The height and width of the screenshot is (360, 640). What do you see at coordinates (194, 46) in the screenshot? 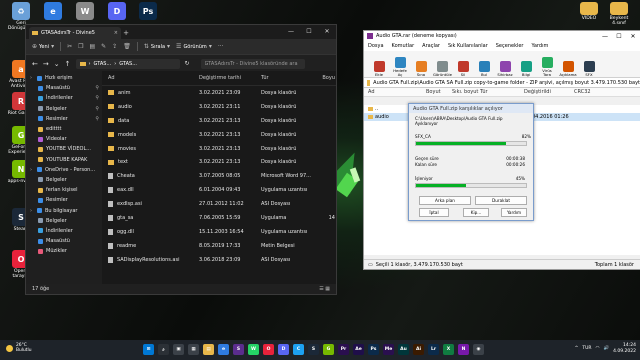
I see `view-button: ☰ Görünüm ▾` at bounding box center [194, 46].